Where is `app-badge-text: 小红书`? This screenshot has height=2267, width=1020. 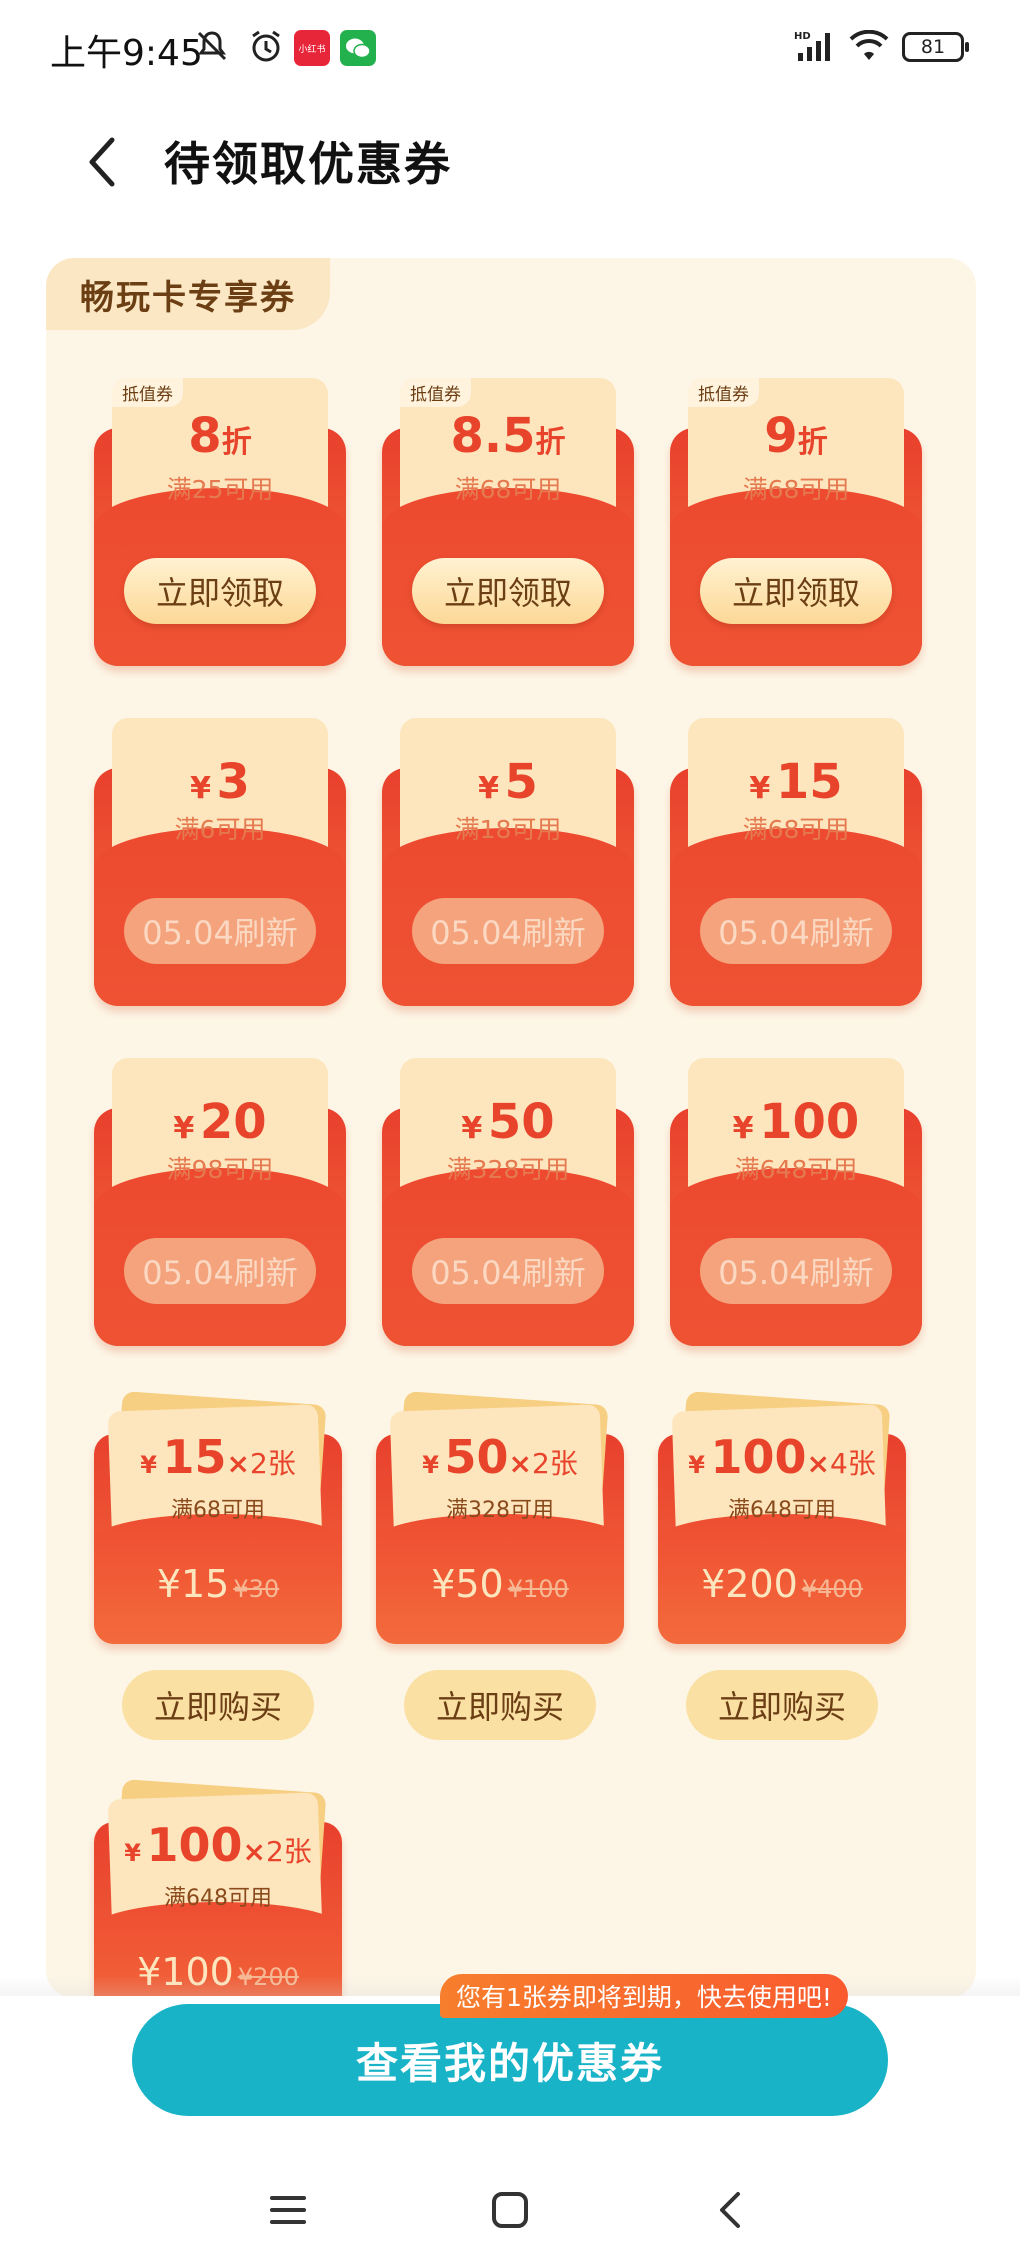 app-badge-text: 小红书 is located at coordinates (312, 49).